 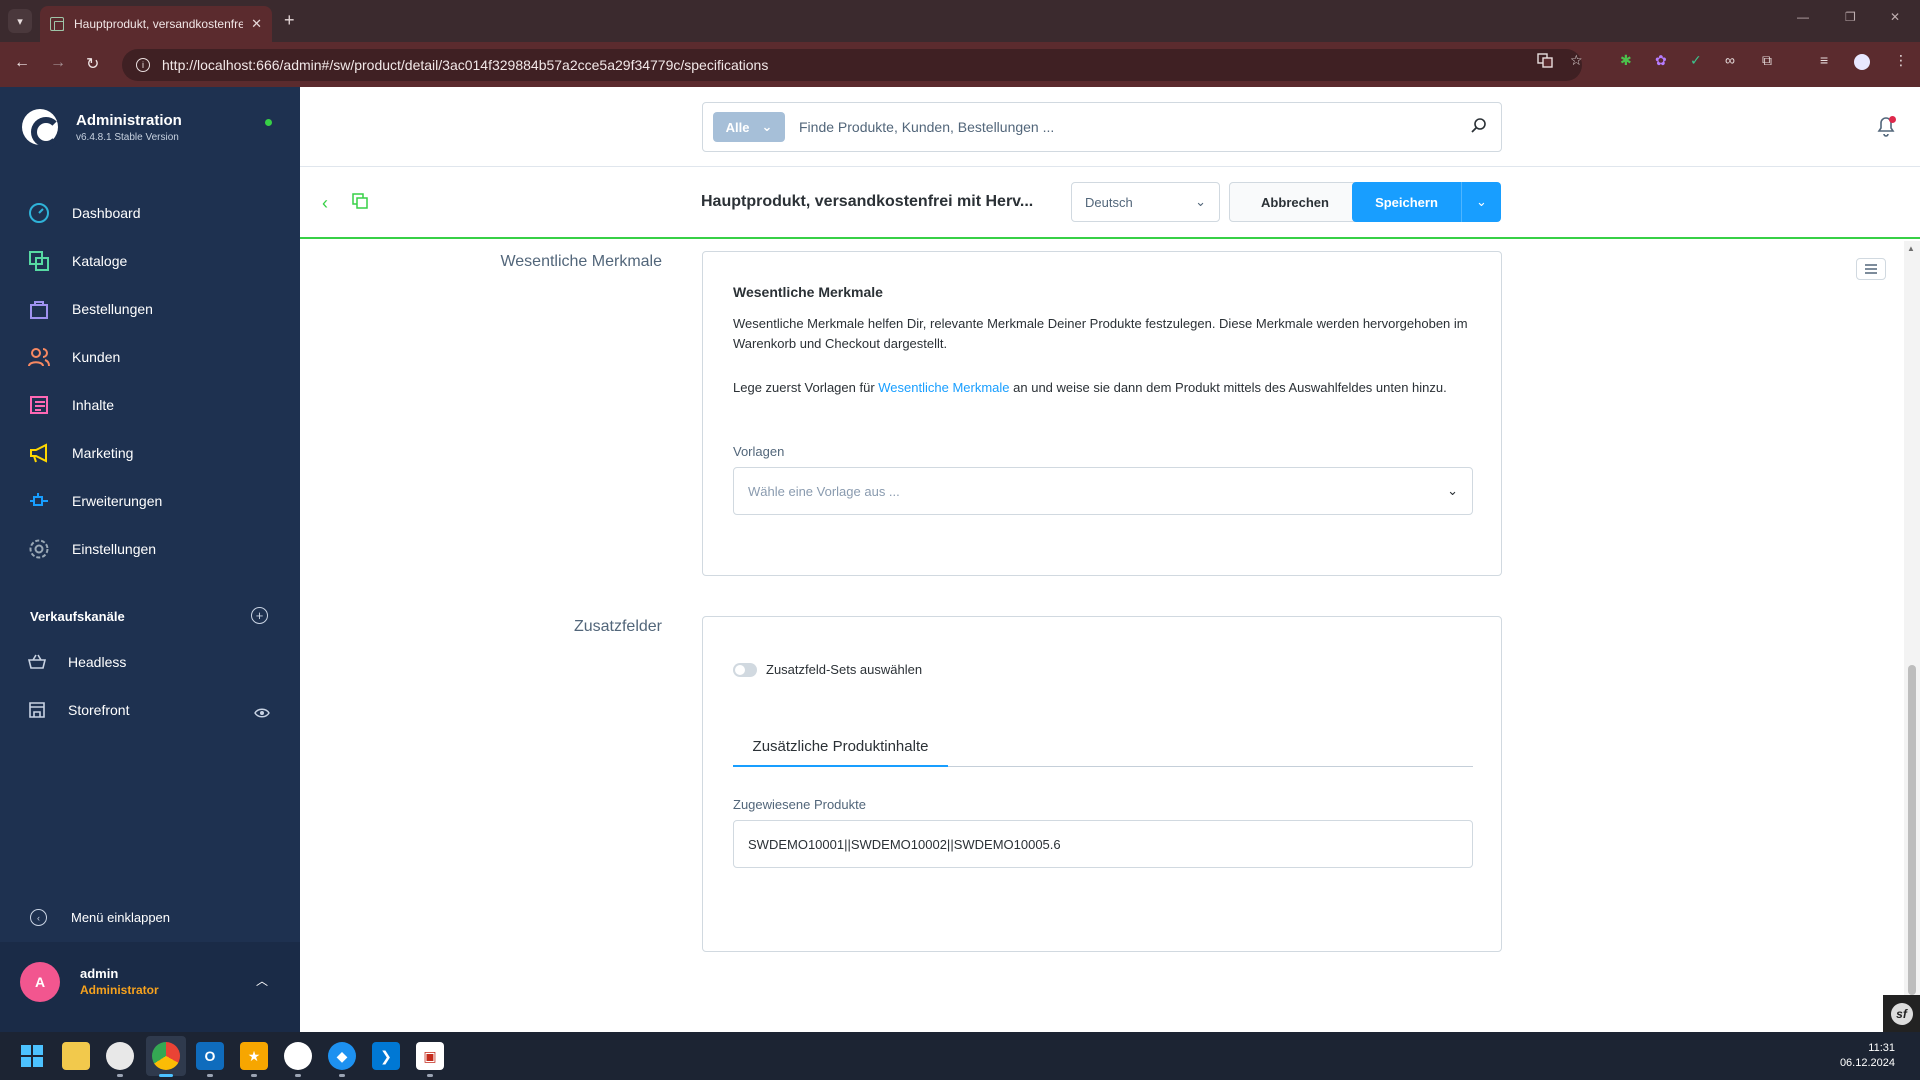 What do you see at coordinates (41, 128) in the screenshot?
I see `shopware-logo-icon` at bounding box center [41, 128].